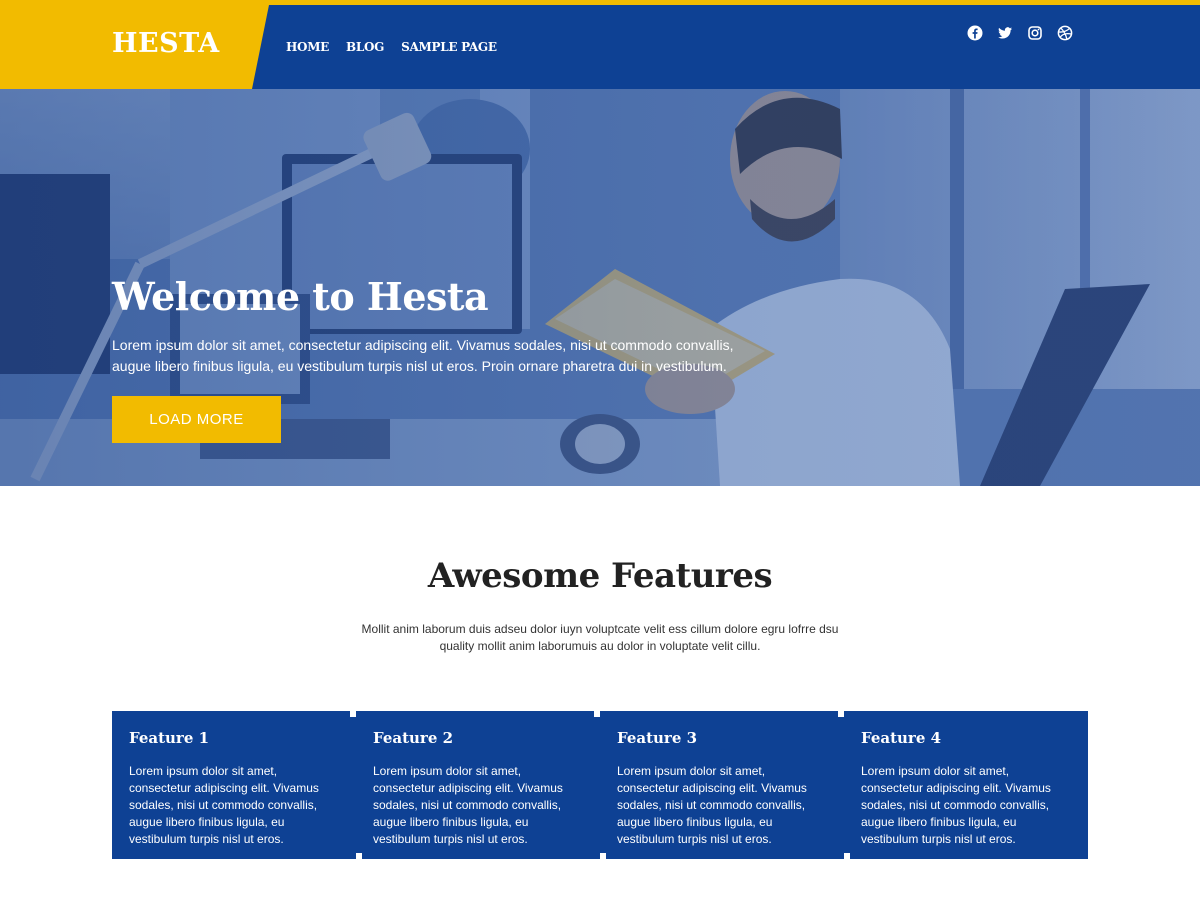 The height and width of the screenshot is (900, 1200). I want to click on main-nav: HOME BLOG SAMPLE PAGE, so click(391, 47).